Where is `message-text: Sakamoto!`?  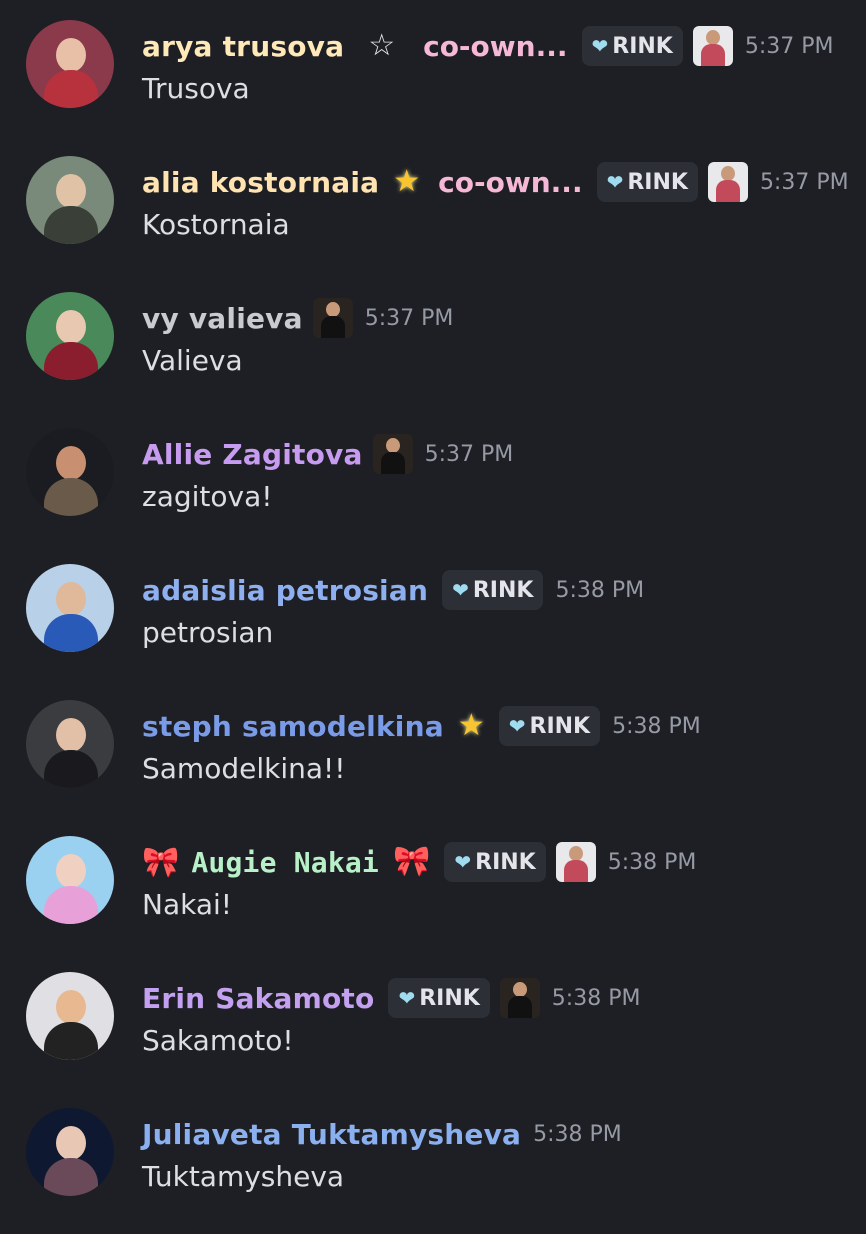 message-text: Sakamoto! is located at coordinates (218, 1040).